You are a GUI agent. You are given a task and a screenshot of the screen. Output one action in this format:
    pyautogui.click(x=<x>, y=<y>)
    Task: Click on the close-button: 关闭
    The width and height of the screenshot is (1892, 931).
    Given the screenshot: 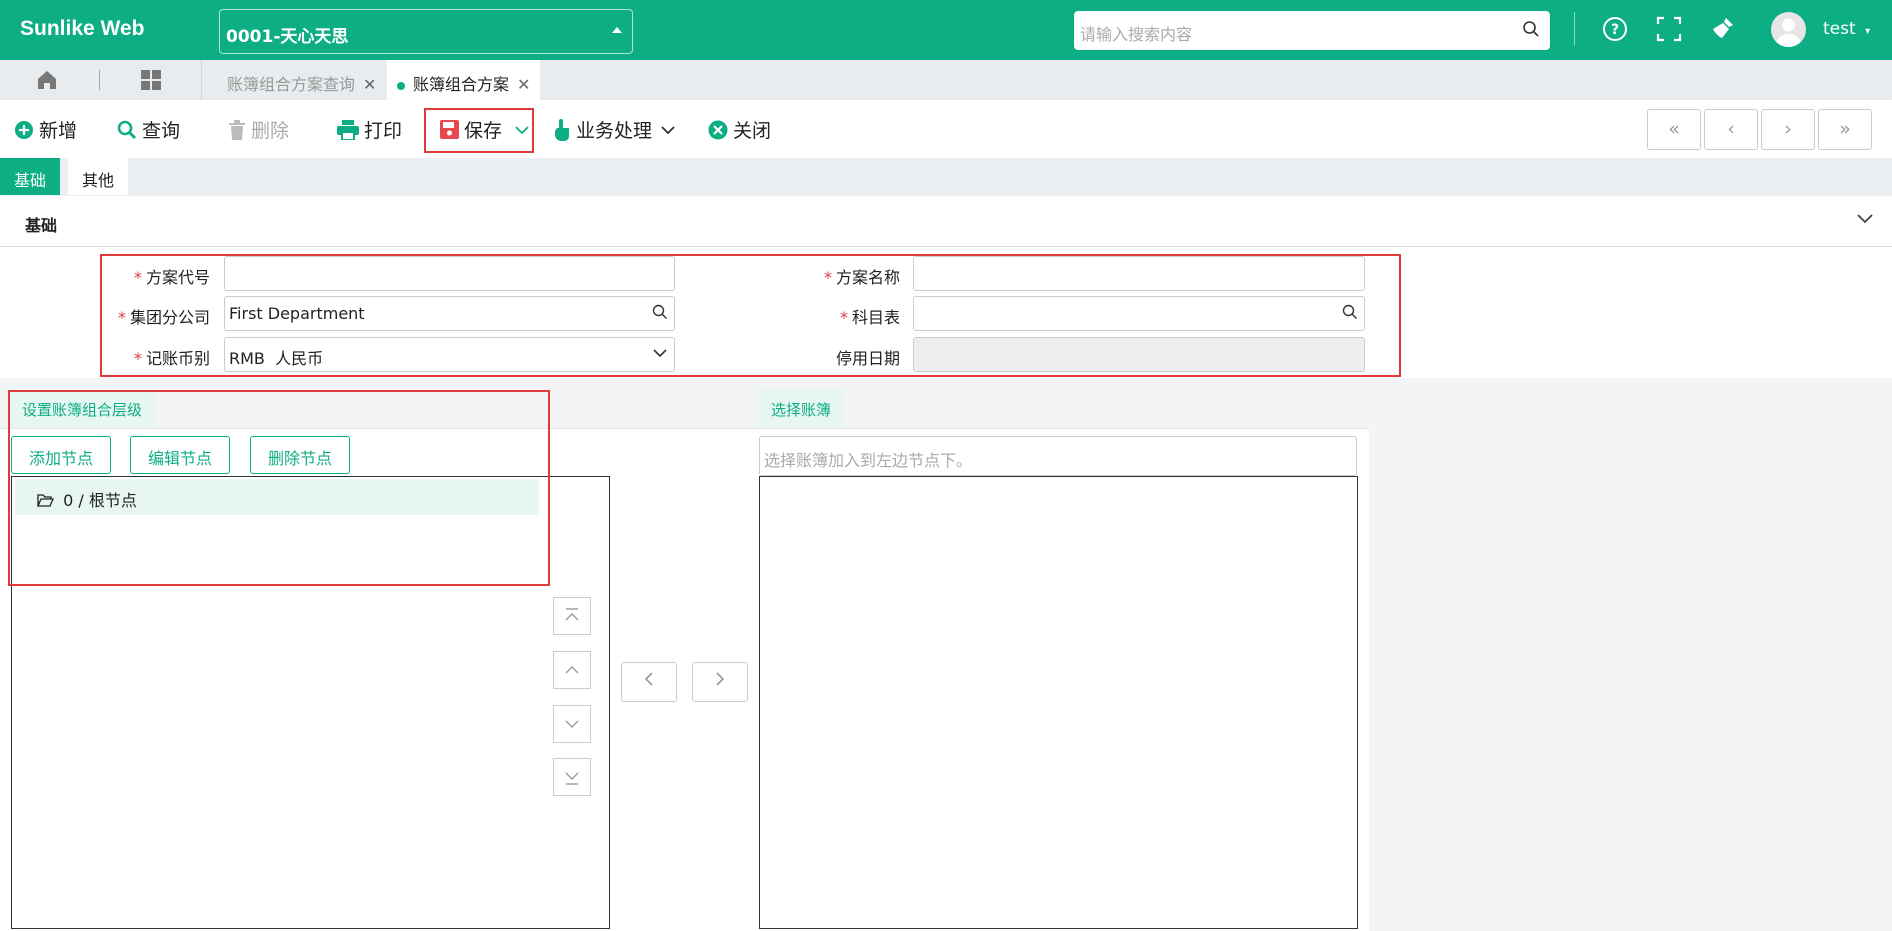 What is the action you would take?
    pyautogui.click(x=739, y=129)
    